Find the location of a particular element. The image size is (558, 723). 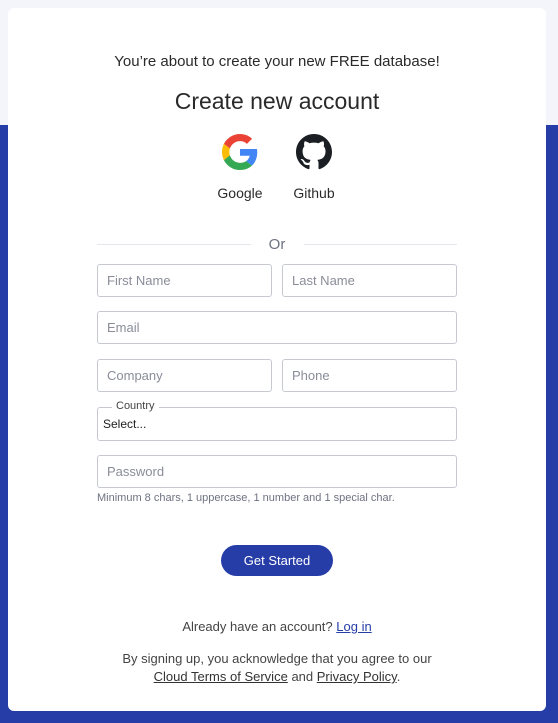

divider-or-text: Or is located at coordinates (277, 244).